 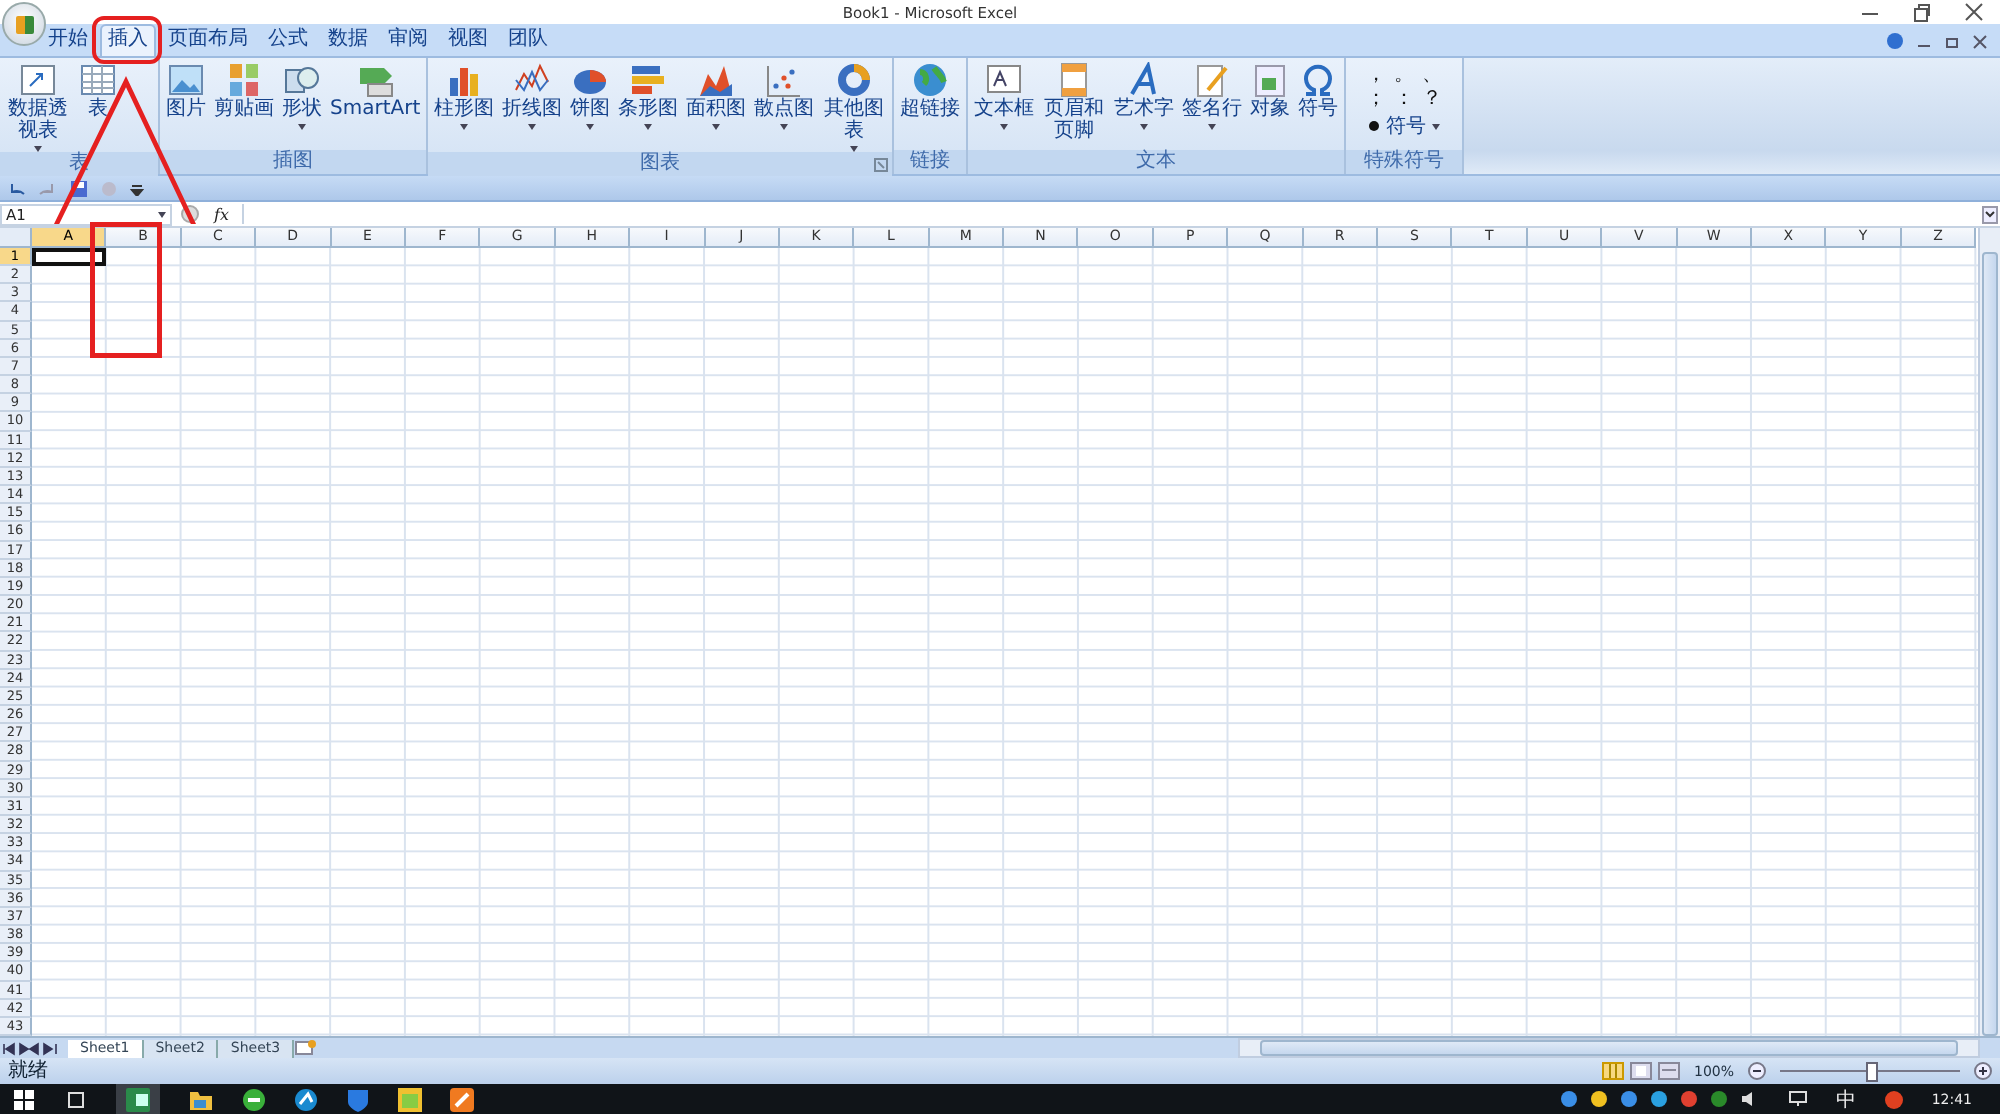 I want to click on ribbon-button: SmartArt, so click(x=375, y=106).